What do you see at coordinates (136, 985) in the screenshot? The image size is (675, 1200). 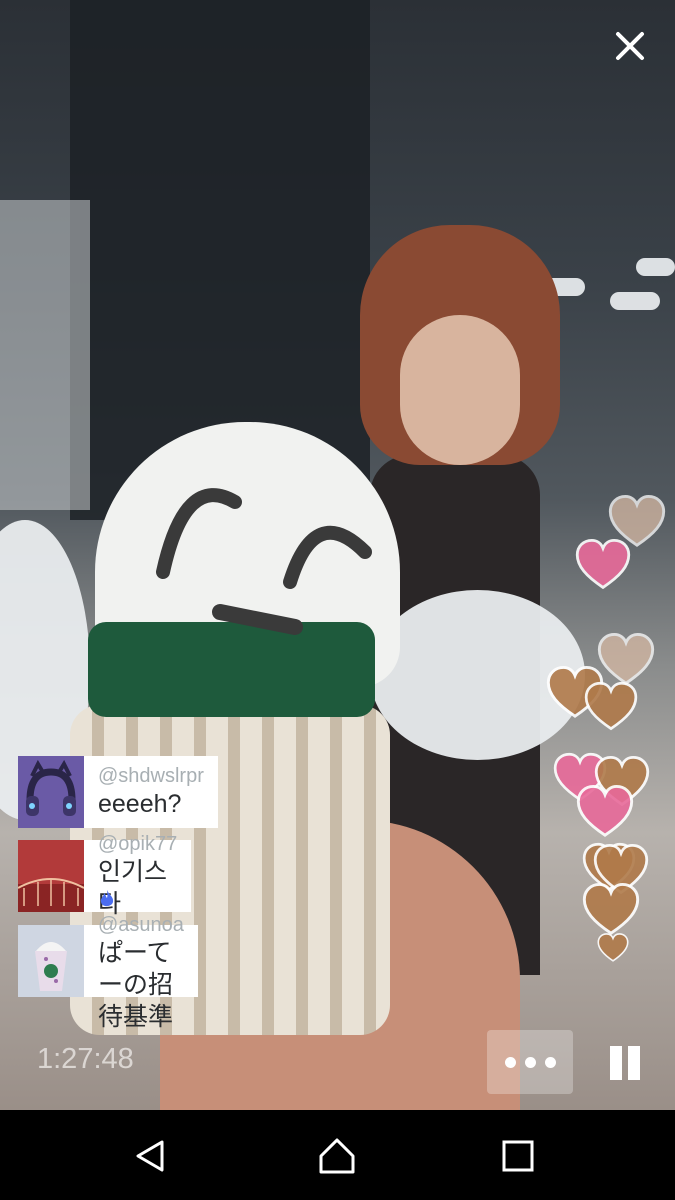 I see `comment-text: ぱーてーの招待基準` at bounding box center [136, 985].